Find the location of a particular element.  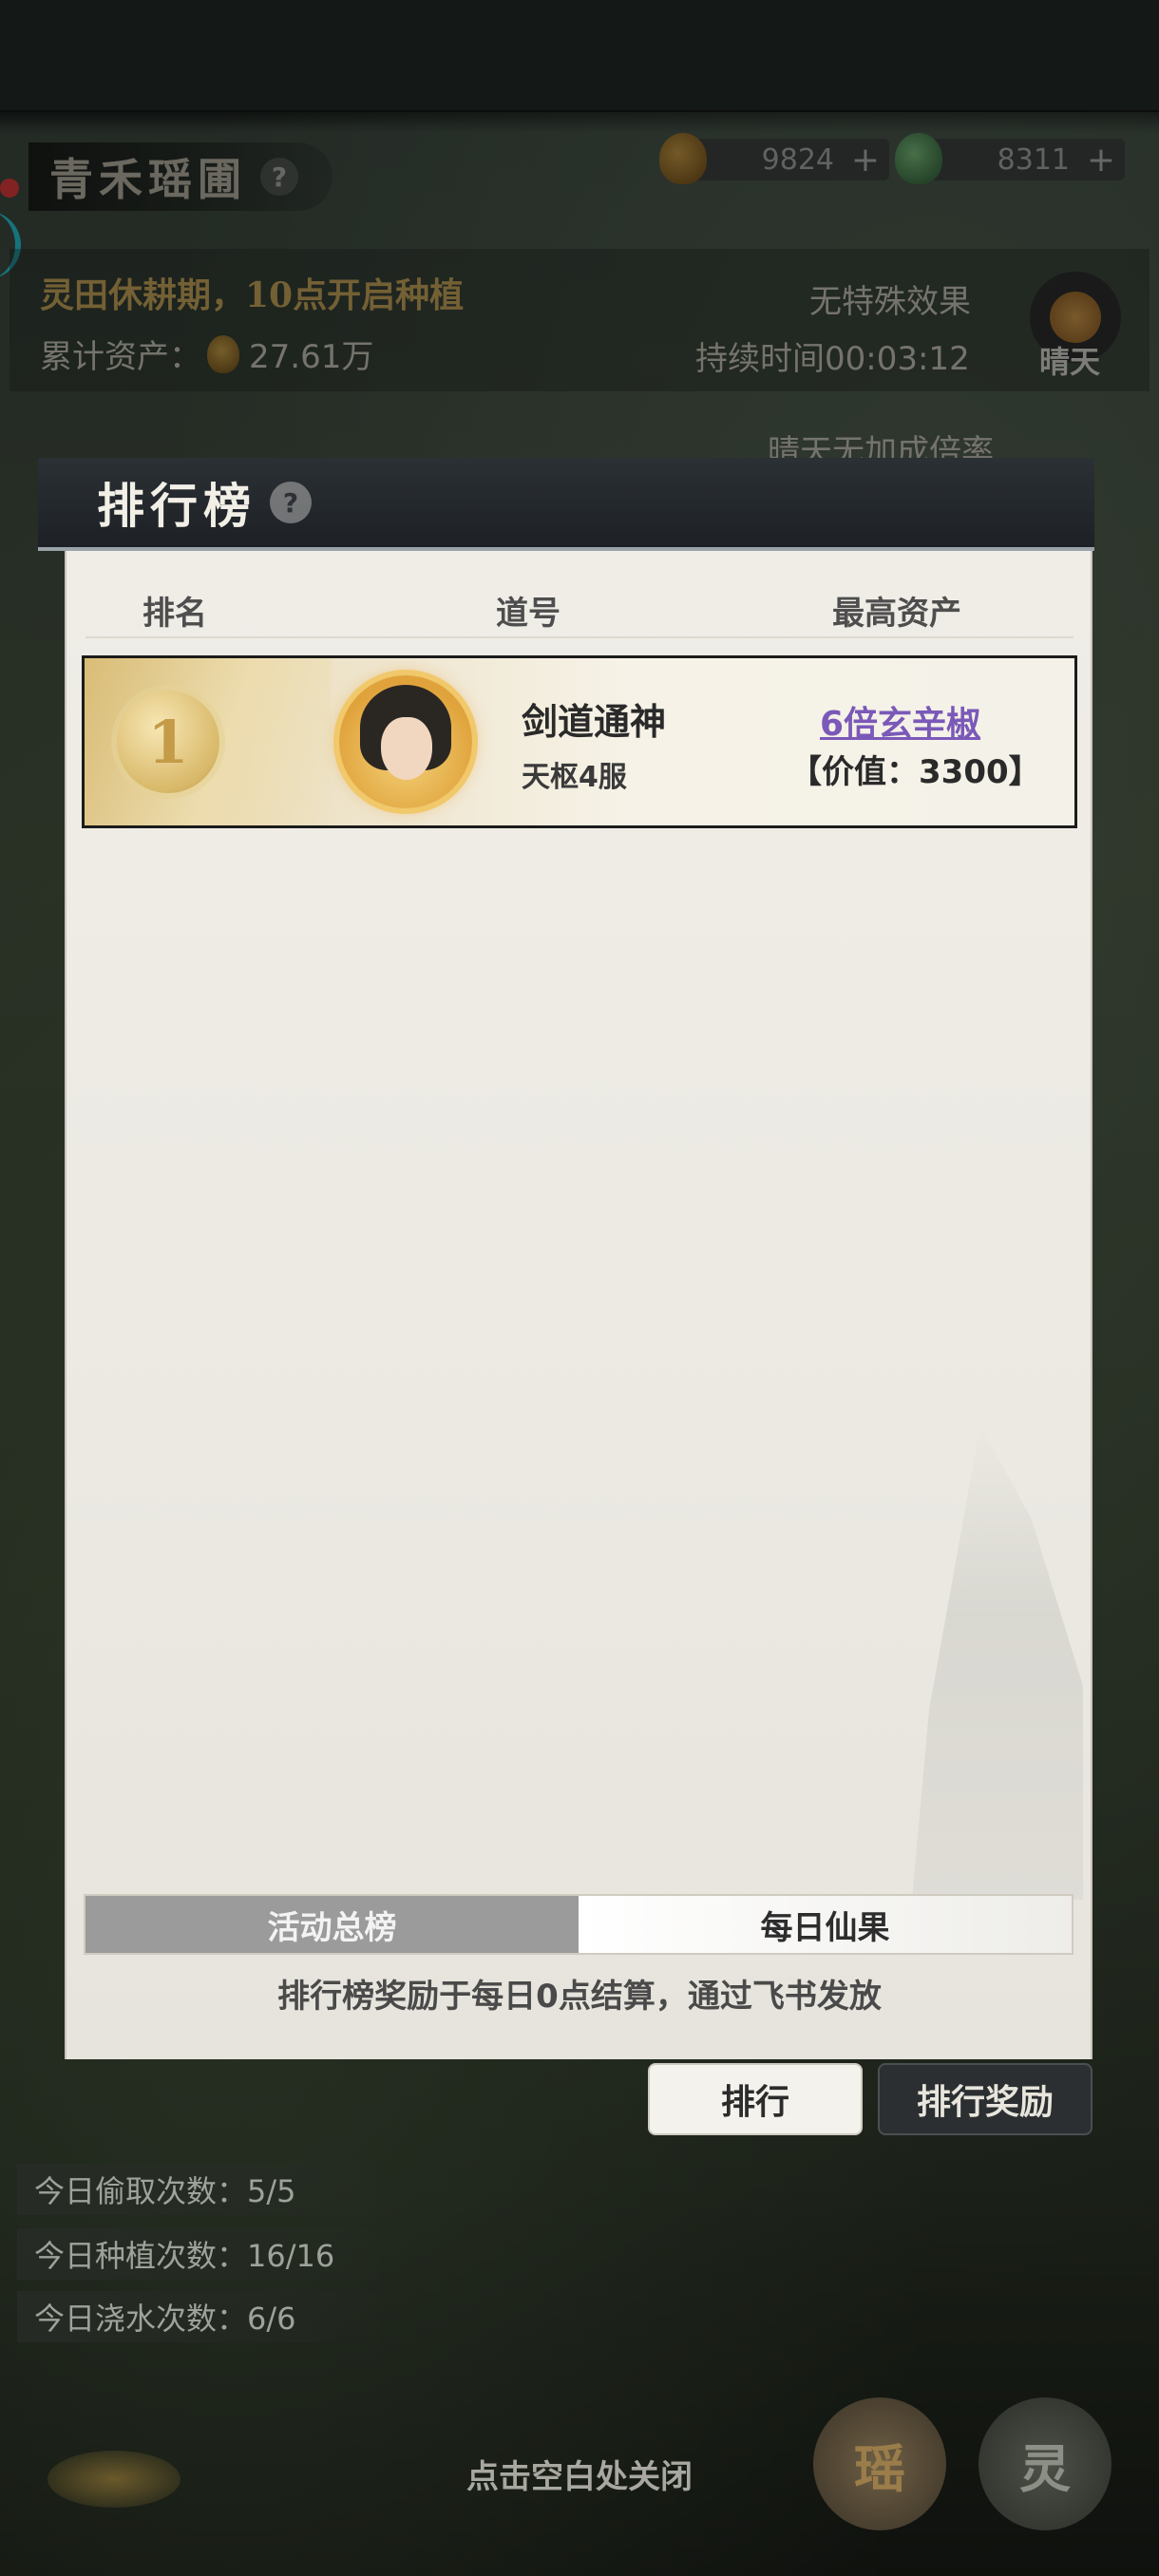

player-avatar is located at coordinates (405, 741).